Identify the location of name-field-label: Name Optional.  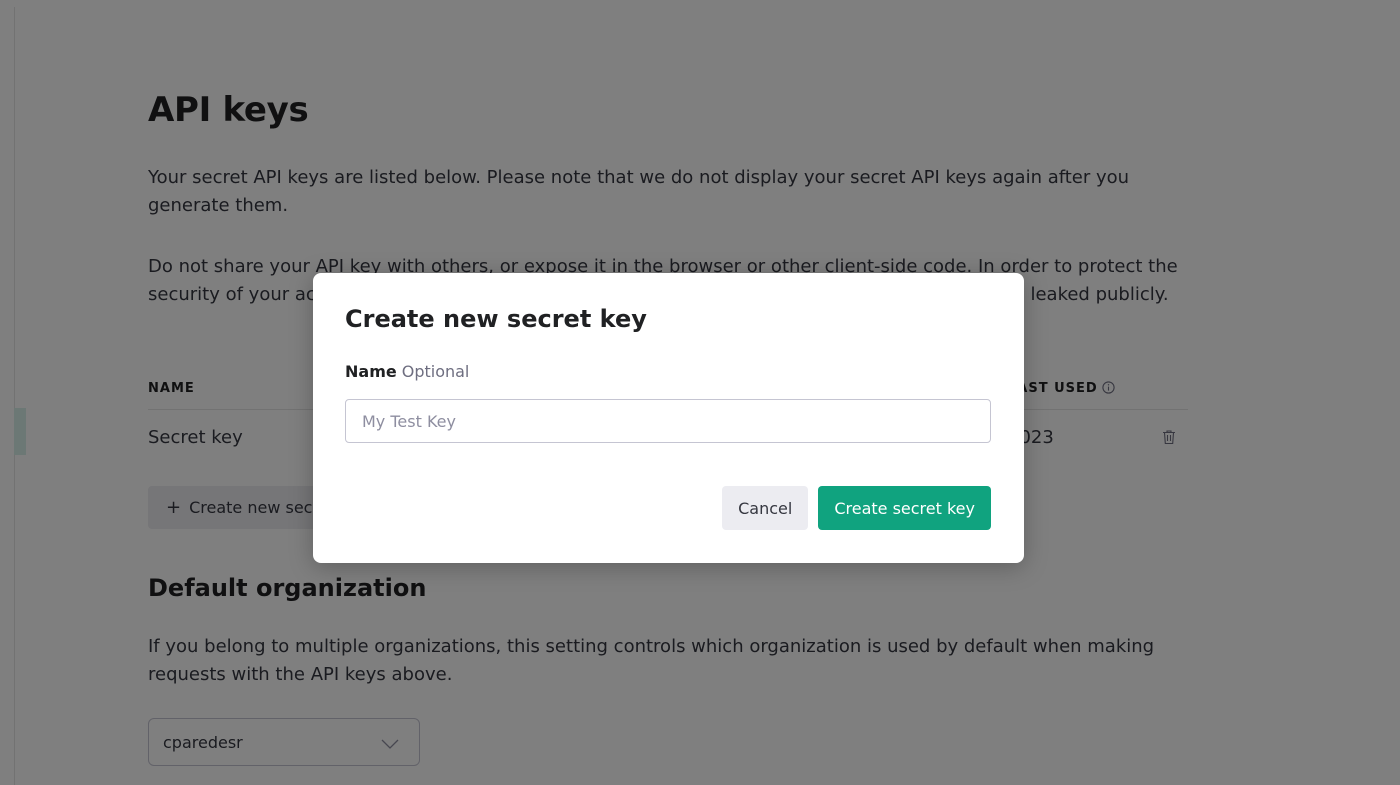
(407, 371).